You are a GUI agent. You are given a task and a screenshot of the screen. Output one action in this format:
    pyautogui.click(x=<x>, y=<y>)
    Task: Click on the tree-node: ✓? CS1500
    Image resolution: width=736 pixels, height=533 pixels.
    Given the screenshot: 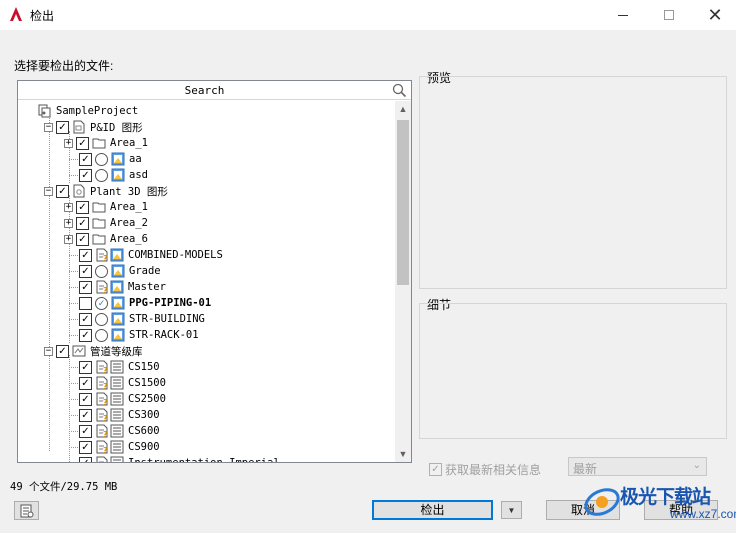 What is the action you would take?
    pyautogui.click(x=122, y=383)
    